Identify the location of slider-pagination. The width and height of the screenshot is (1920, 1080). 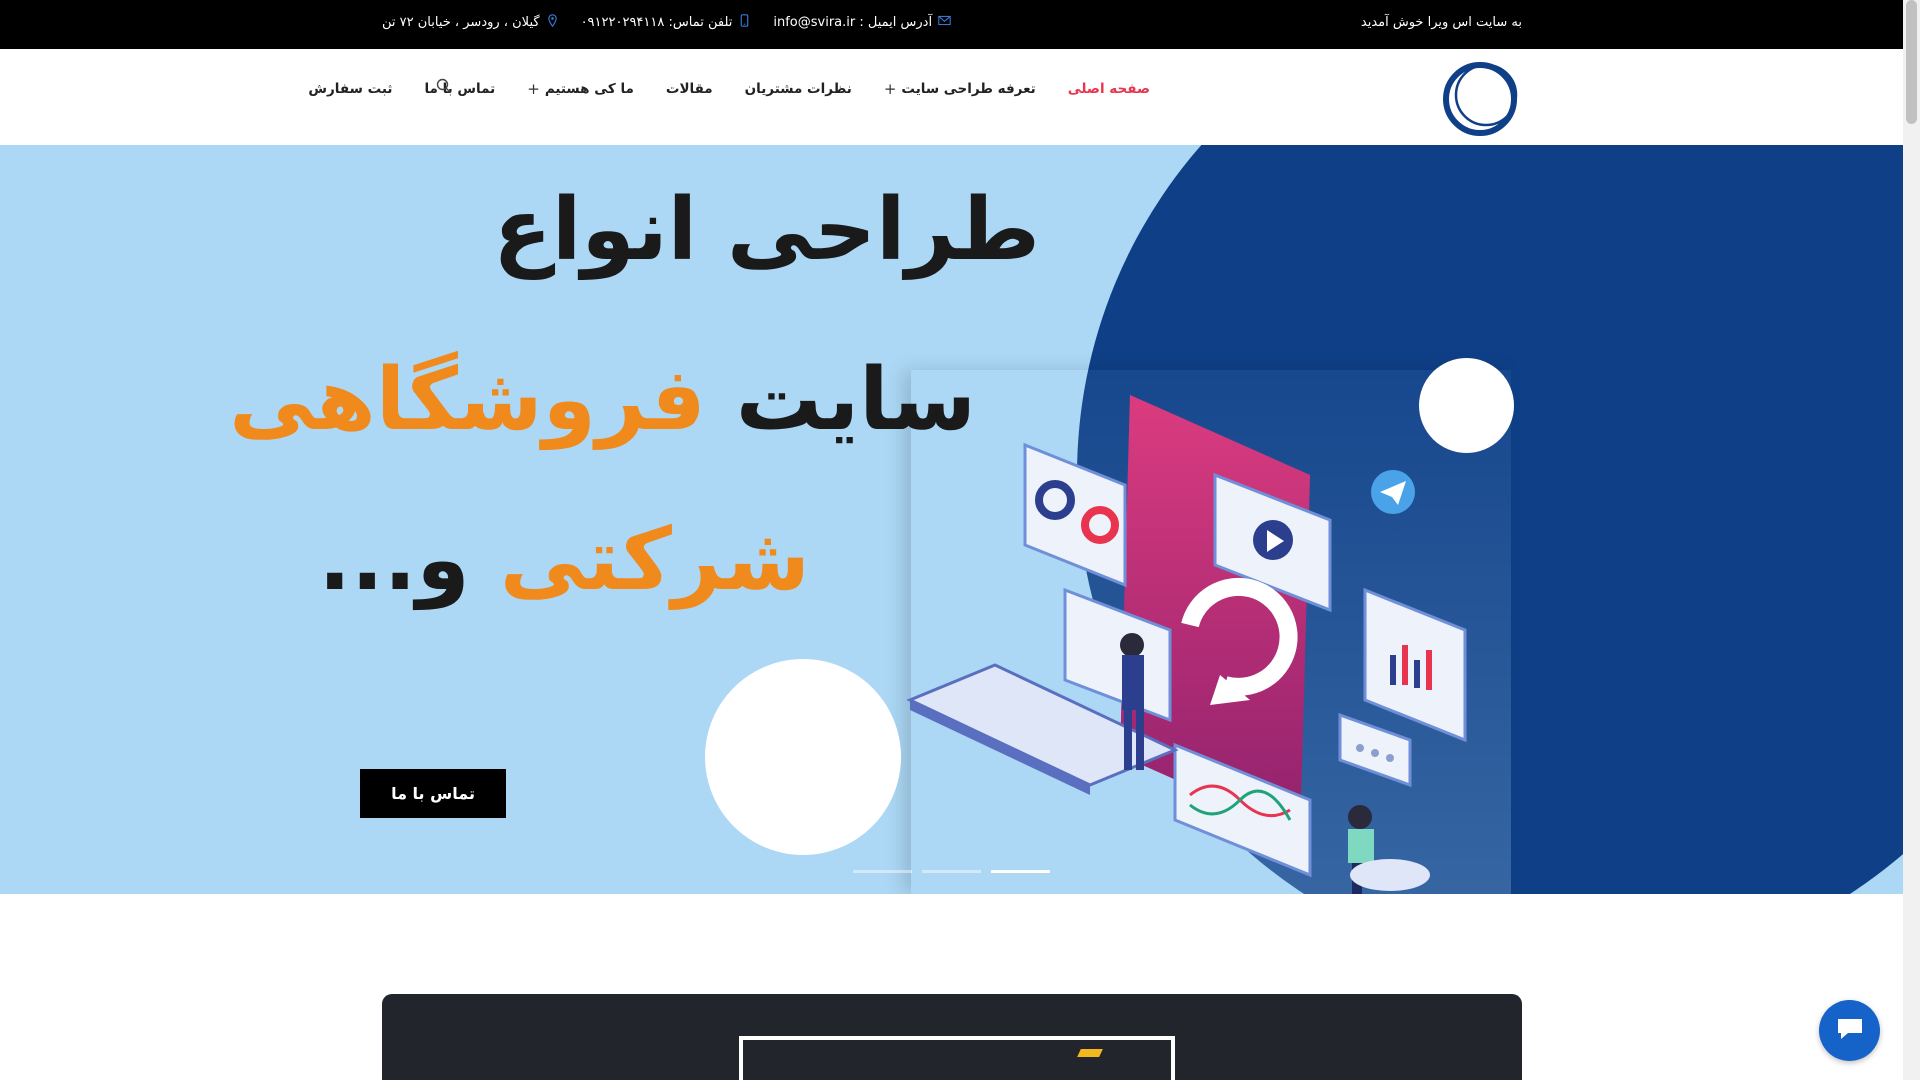
(951, 871).